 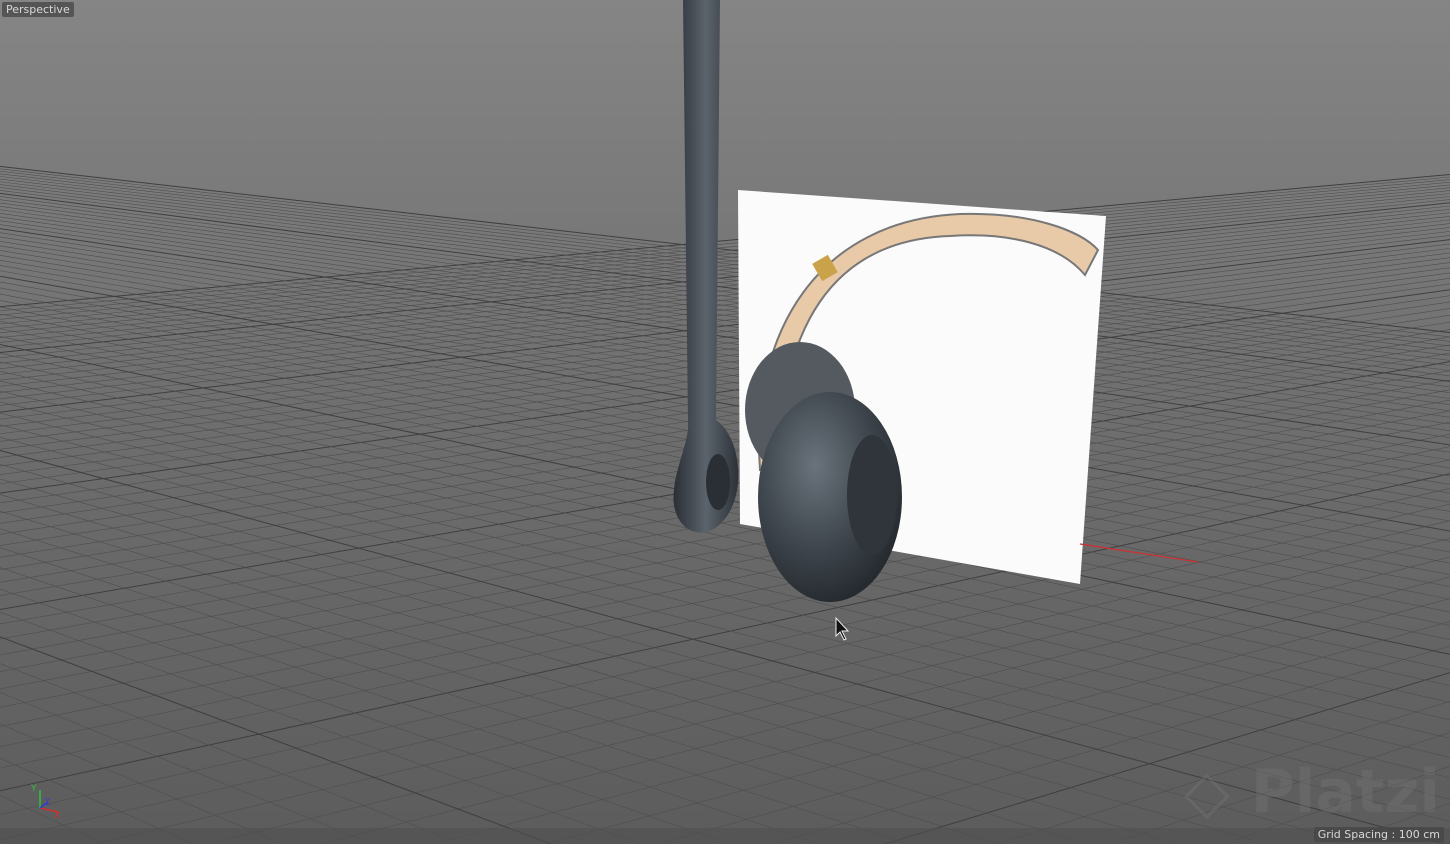 I want to click on grid-spacing-label: Grid Spacing : 100 cm, so click(x=1378, y=834).